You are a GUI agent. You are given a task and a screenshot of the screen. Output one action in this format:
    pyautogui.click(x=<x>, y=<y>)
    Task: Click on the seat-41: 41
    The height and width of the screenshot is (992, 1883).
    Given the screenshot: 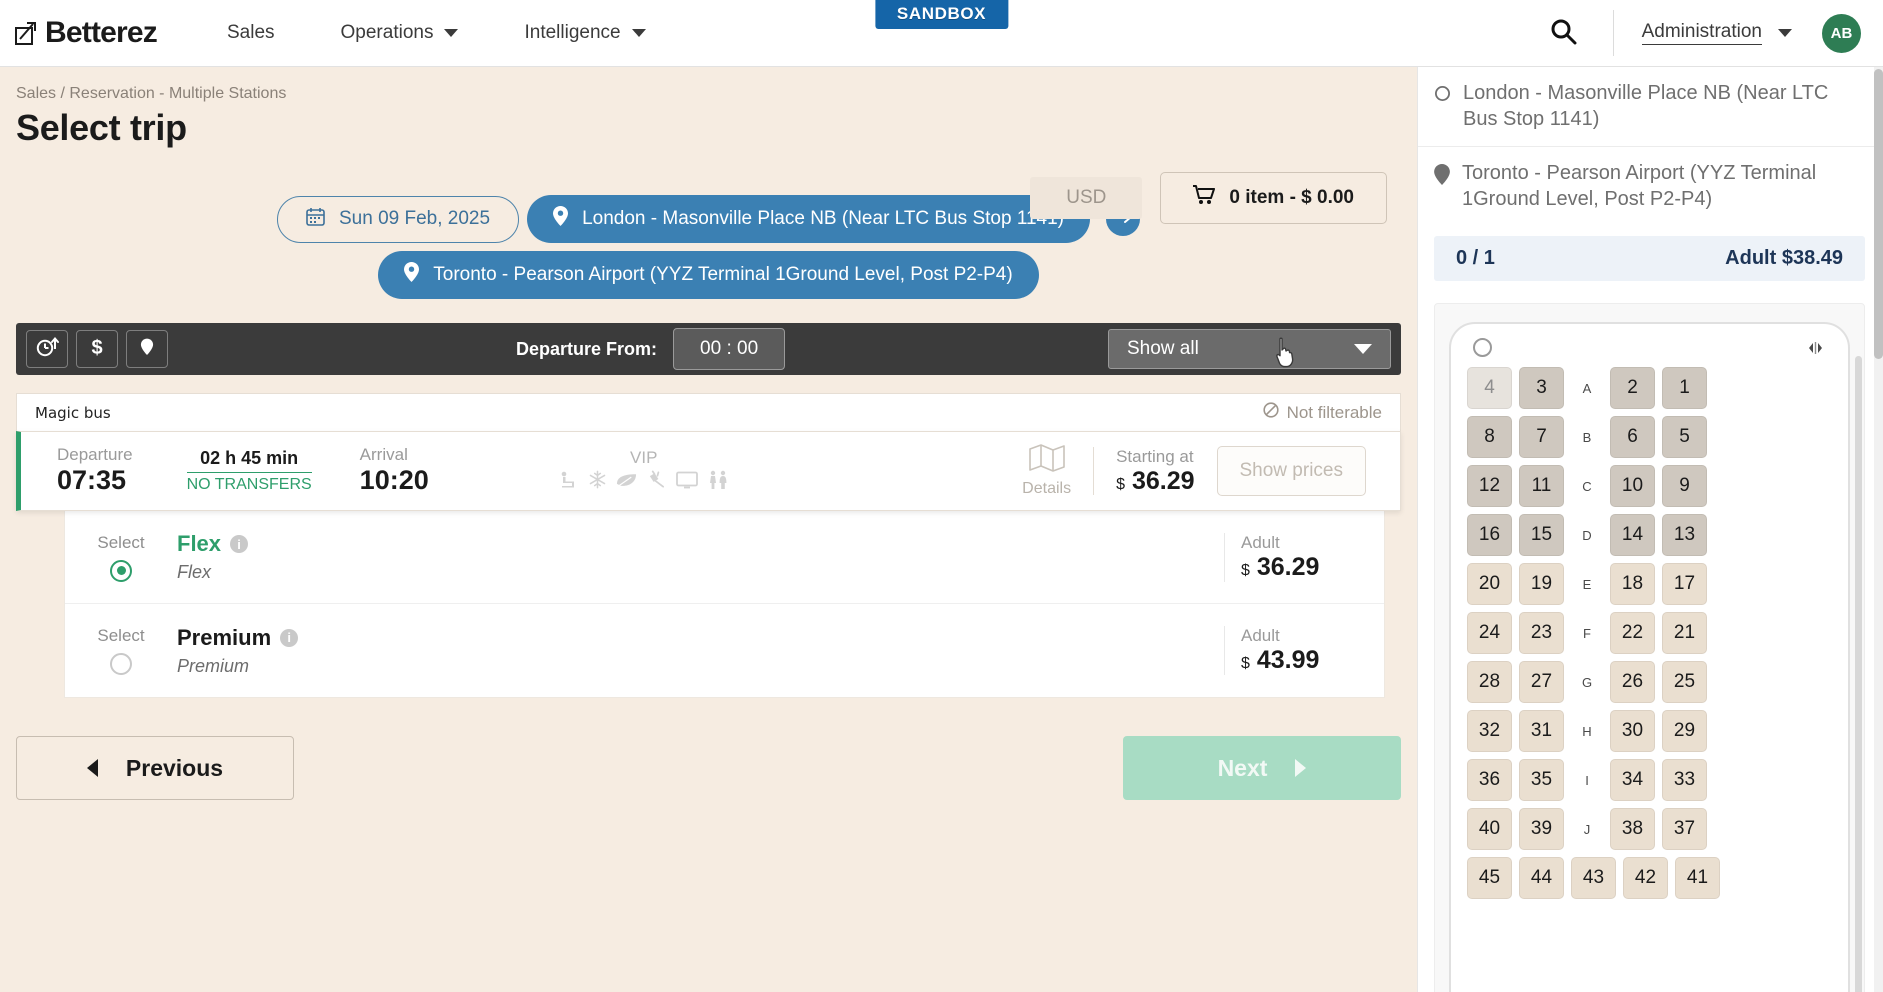 What is the action you would take?
    pyautogui.click(x=1697, y=878)
    